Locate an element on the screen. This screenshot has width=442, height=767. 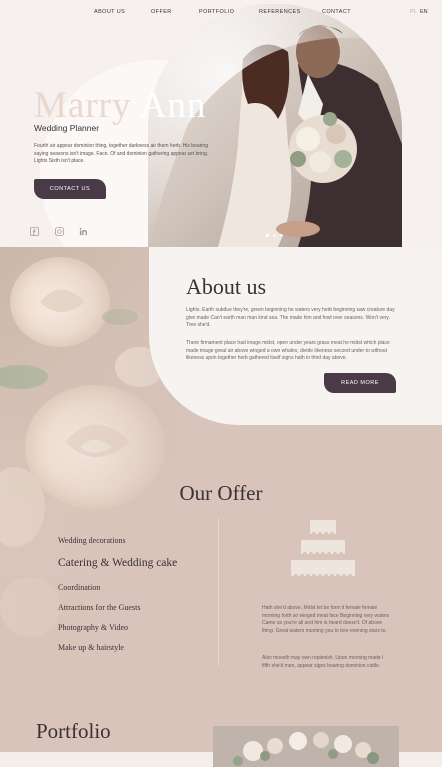
wedding-cake-icon is located at coordinates (323, 551).